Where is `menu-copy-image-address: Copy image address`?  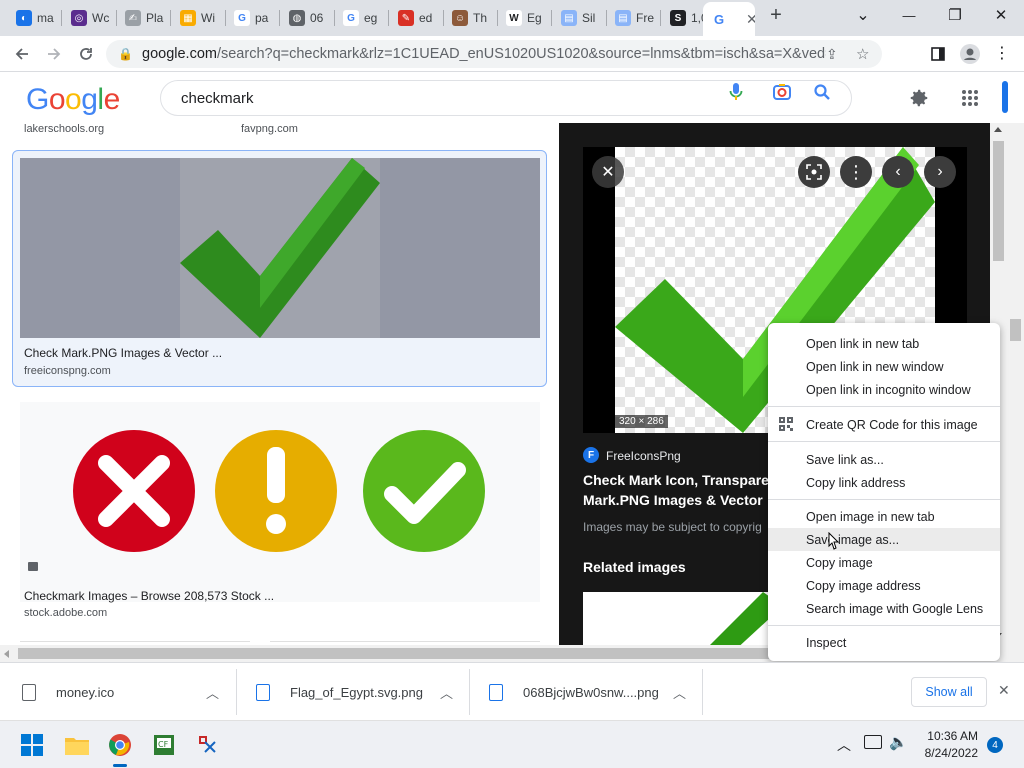 menu-copy-image-address: Copy image address is located at coordinates (884, 585).